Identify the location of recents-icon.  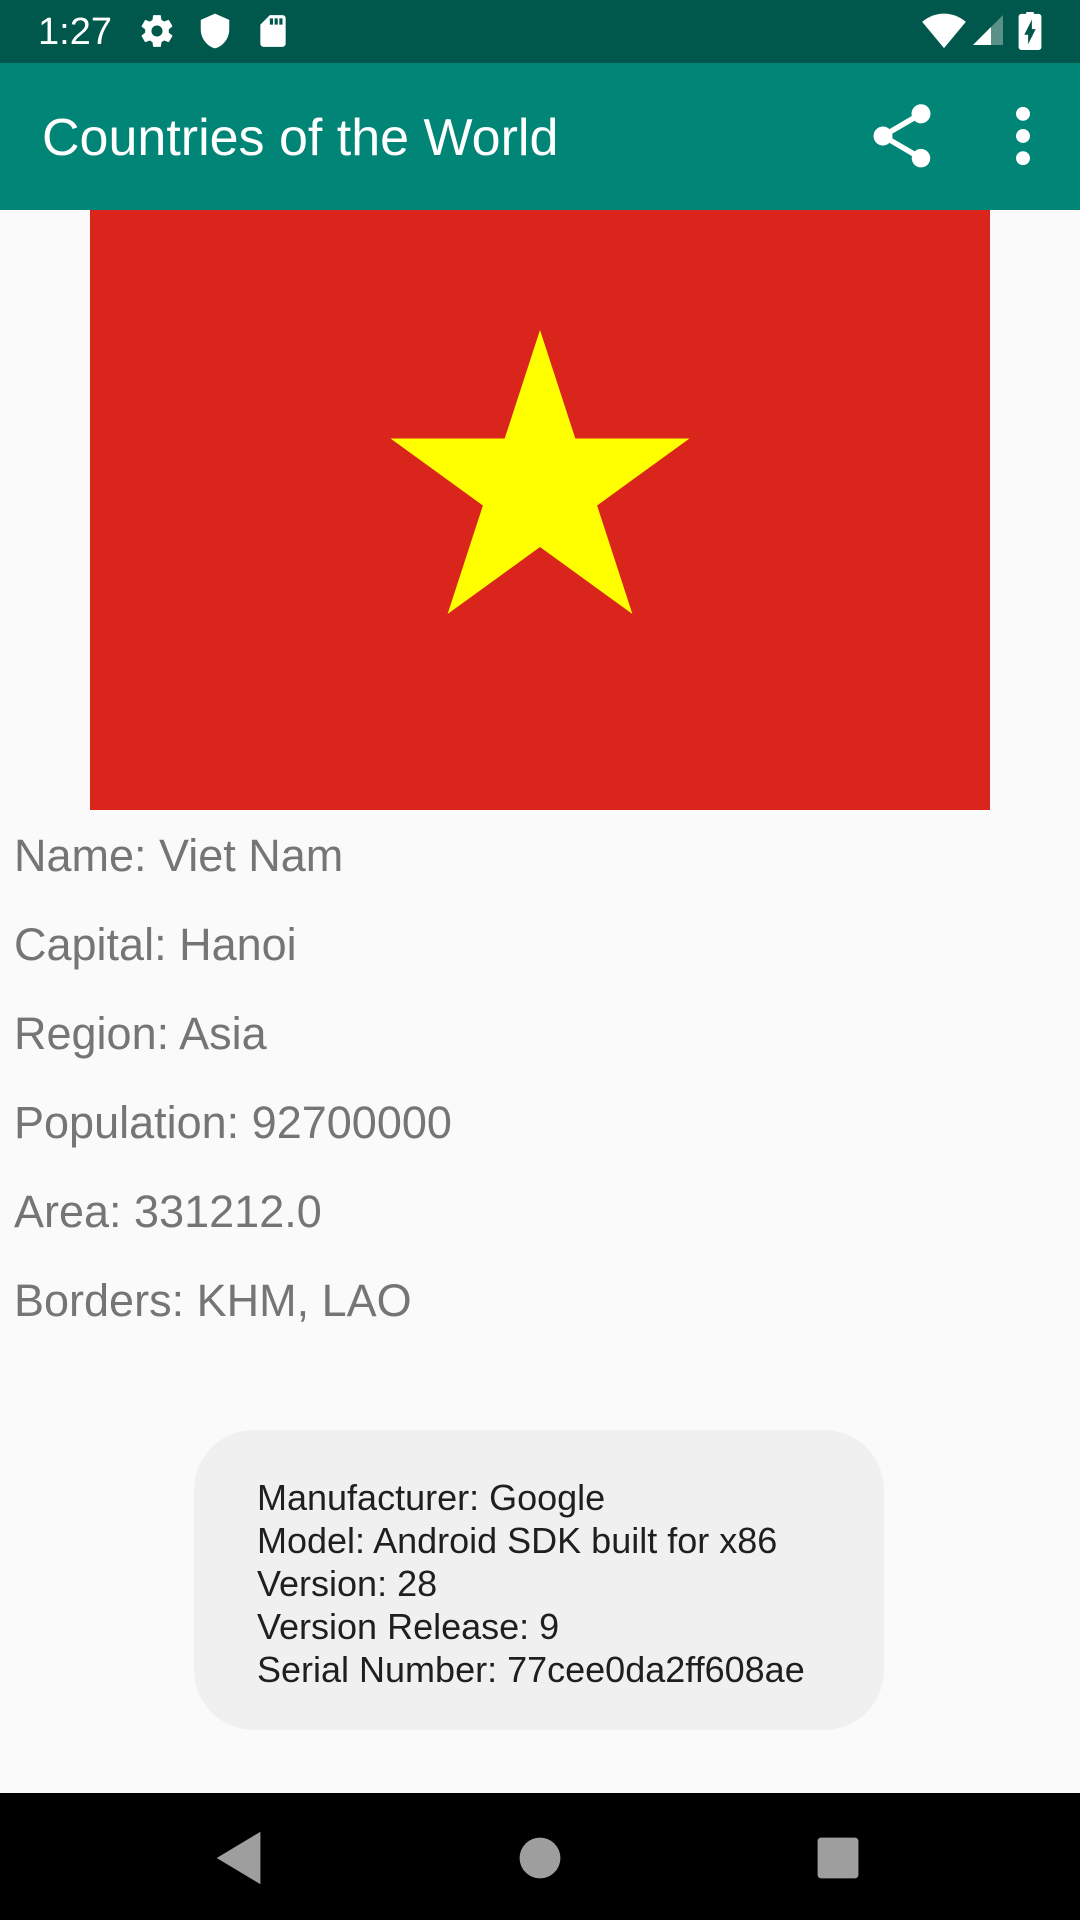
(838, 1858).